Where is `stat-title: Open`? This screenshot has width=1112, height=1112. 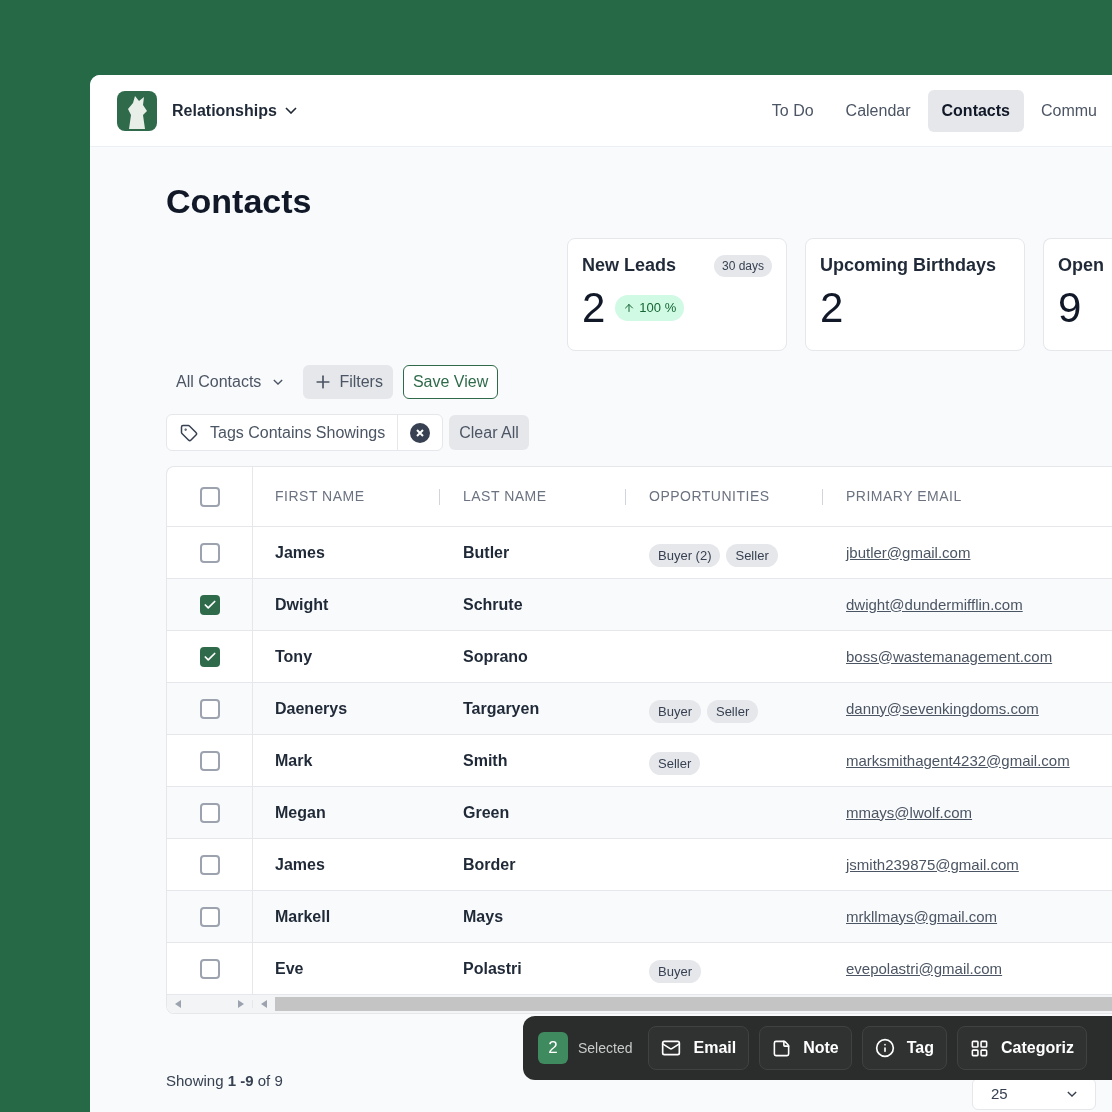 stat-title: Open is located at coordinates (1081, 265).